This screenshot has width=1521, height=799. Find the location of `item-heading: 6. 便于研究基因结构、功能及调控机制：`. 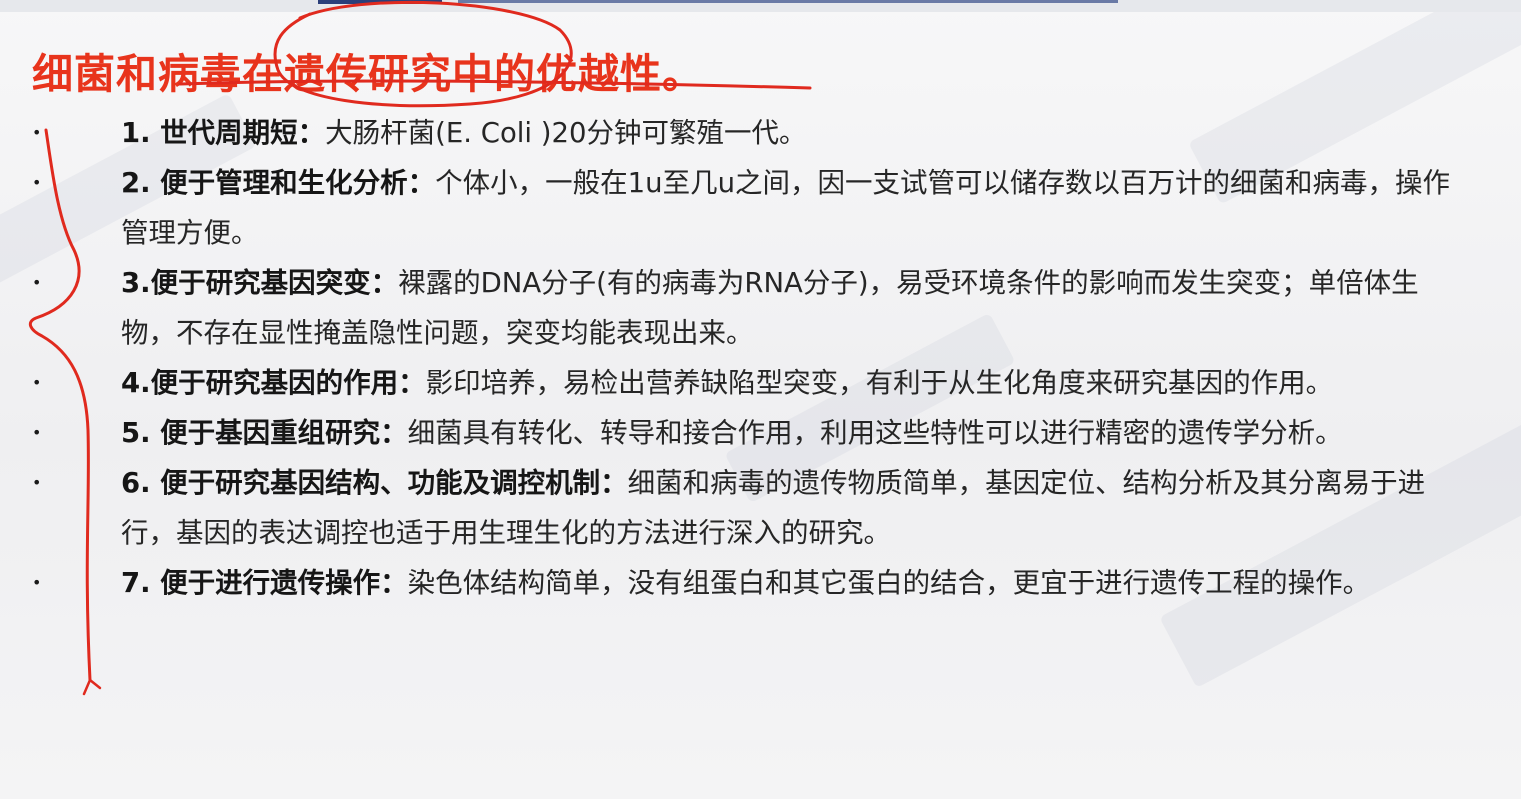

item-heading: 6. 便于研究基因结构、功能及调控机制： is located at coordinates (374, 483).